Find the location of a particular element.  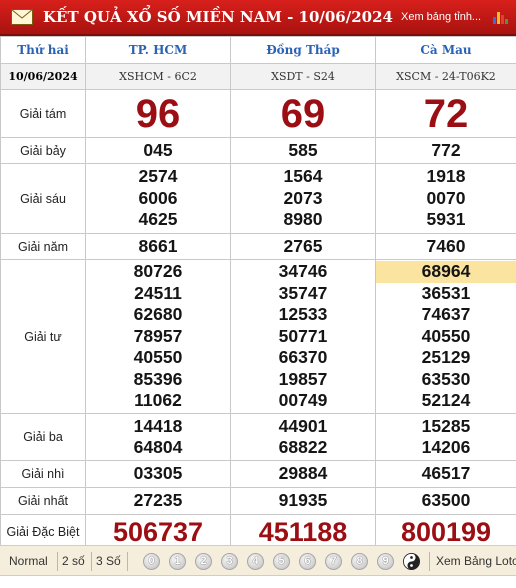

prize-number: 00749 is located at coordinates (303, 400).